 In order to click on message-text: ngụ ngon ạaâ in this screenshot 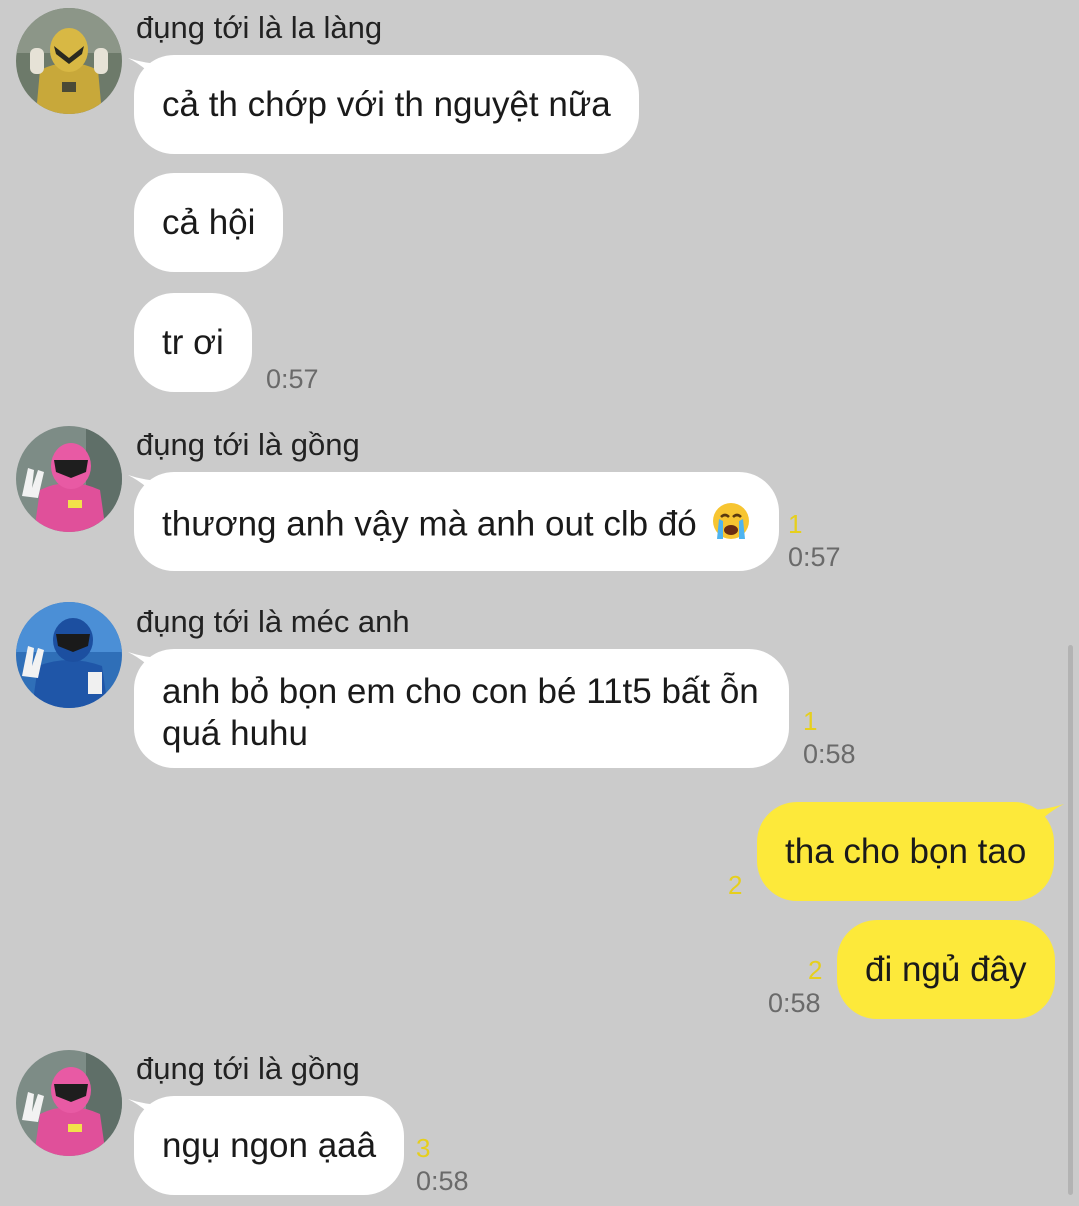, I will do `click(269, 1145)`.